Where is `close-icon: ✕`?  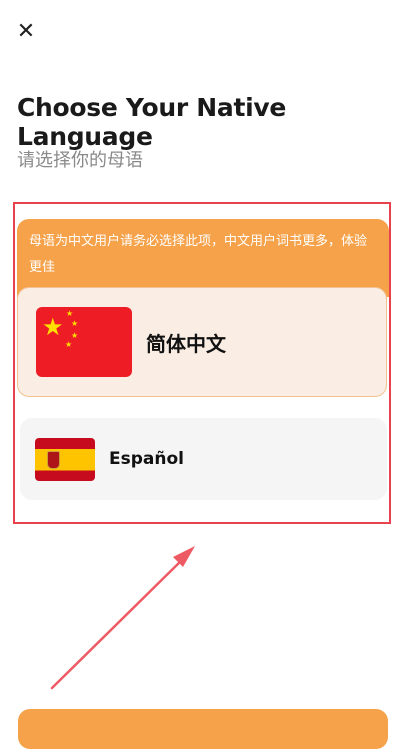
close-icon: ✕ is located at coordinates (26, 32).